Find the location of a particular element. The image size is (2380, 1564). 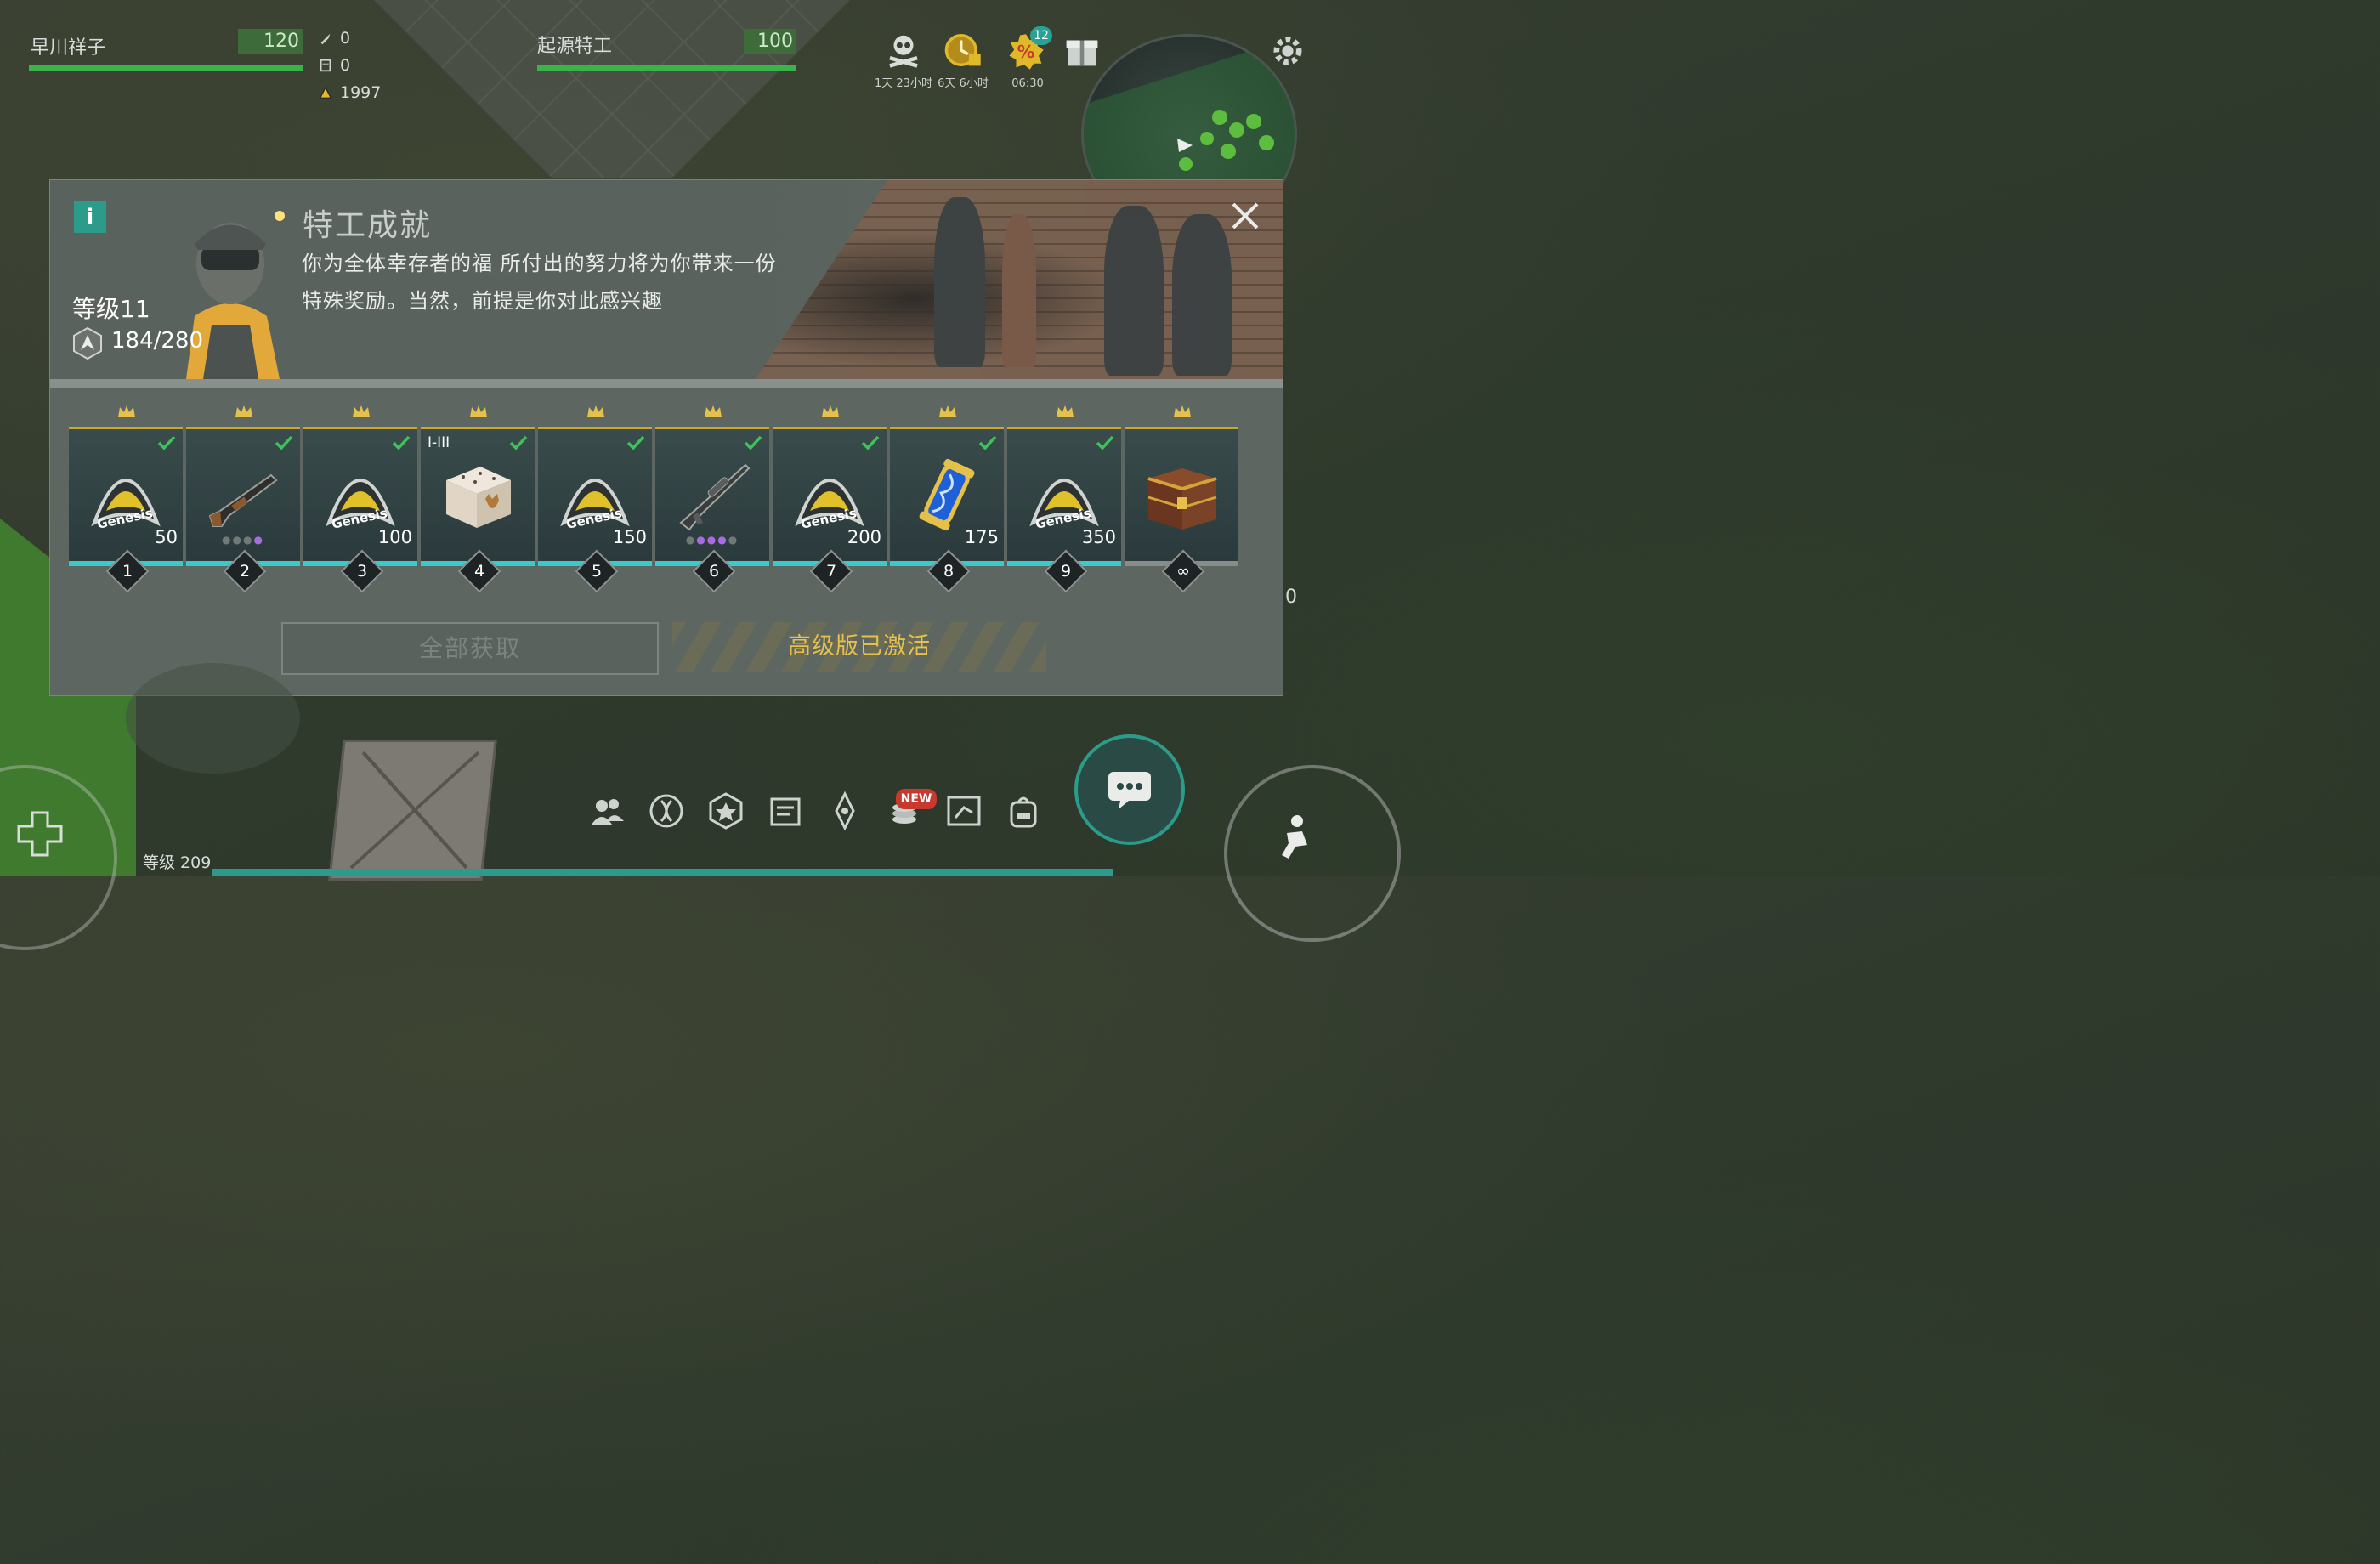

reward-card: Genesis 50 1 is located at coordinates (126, 499).